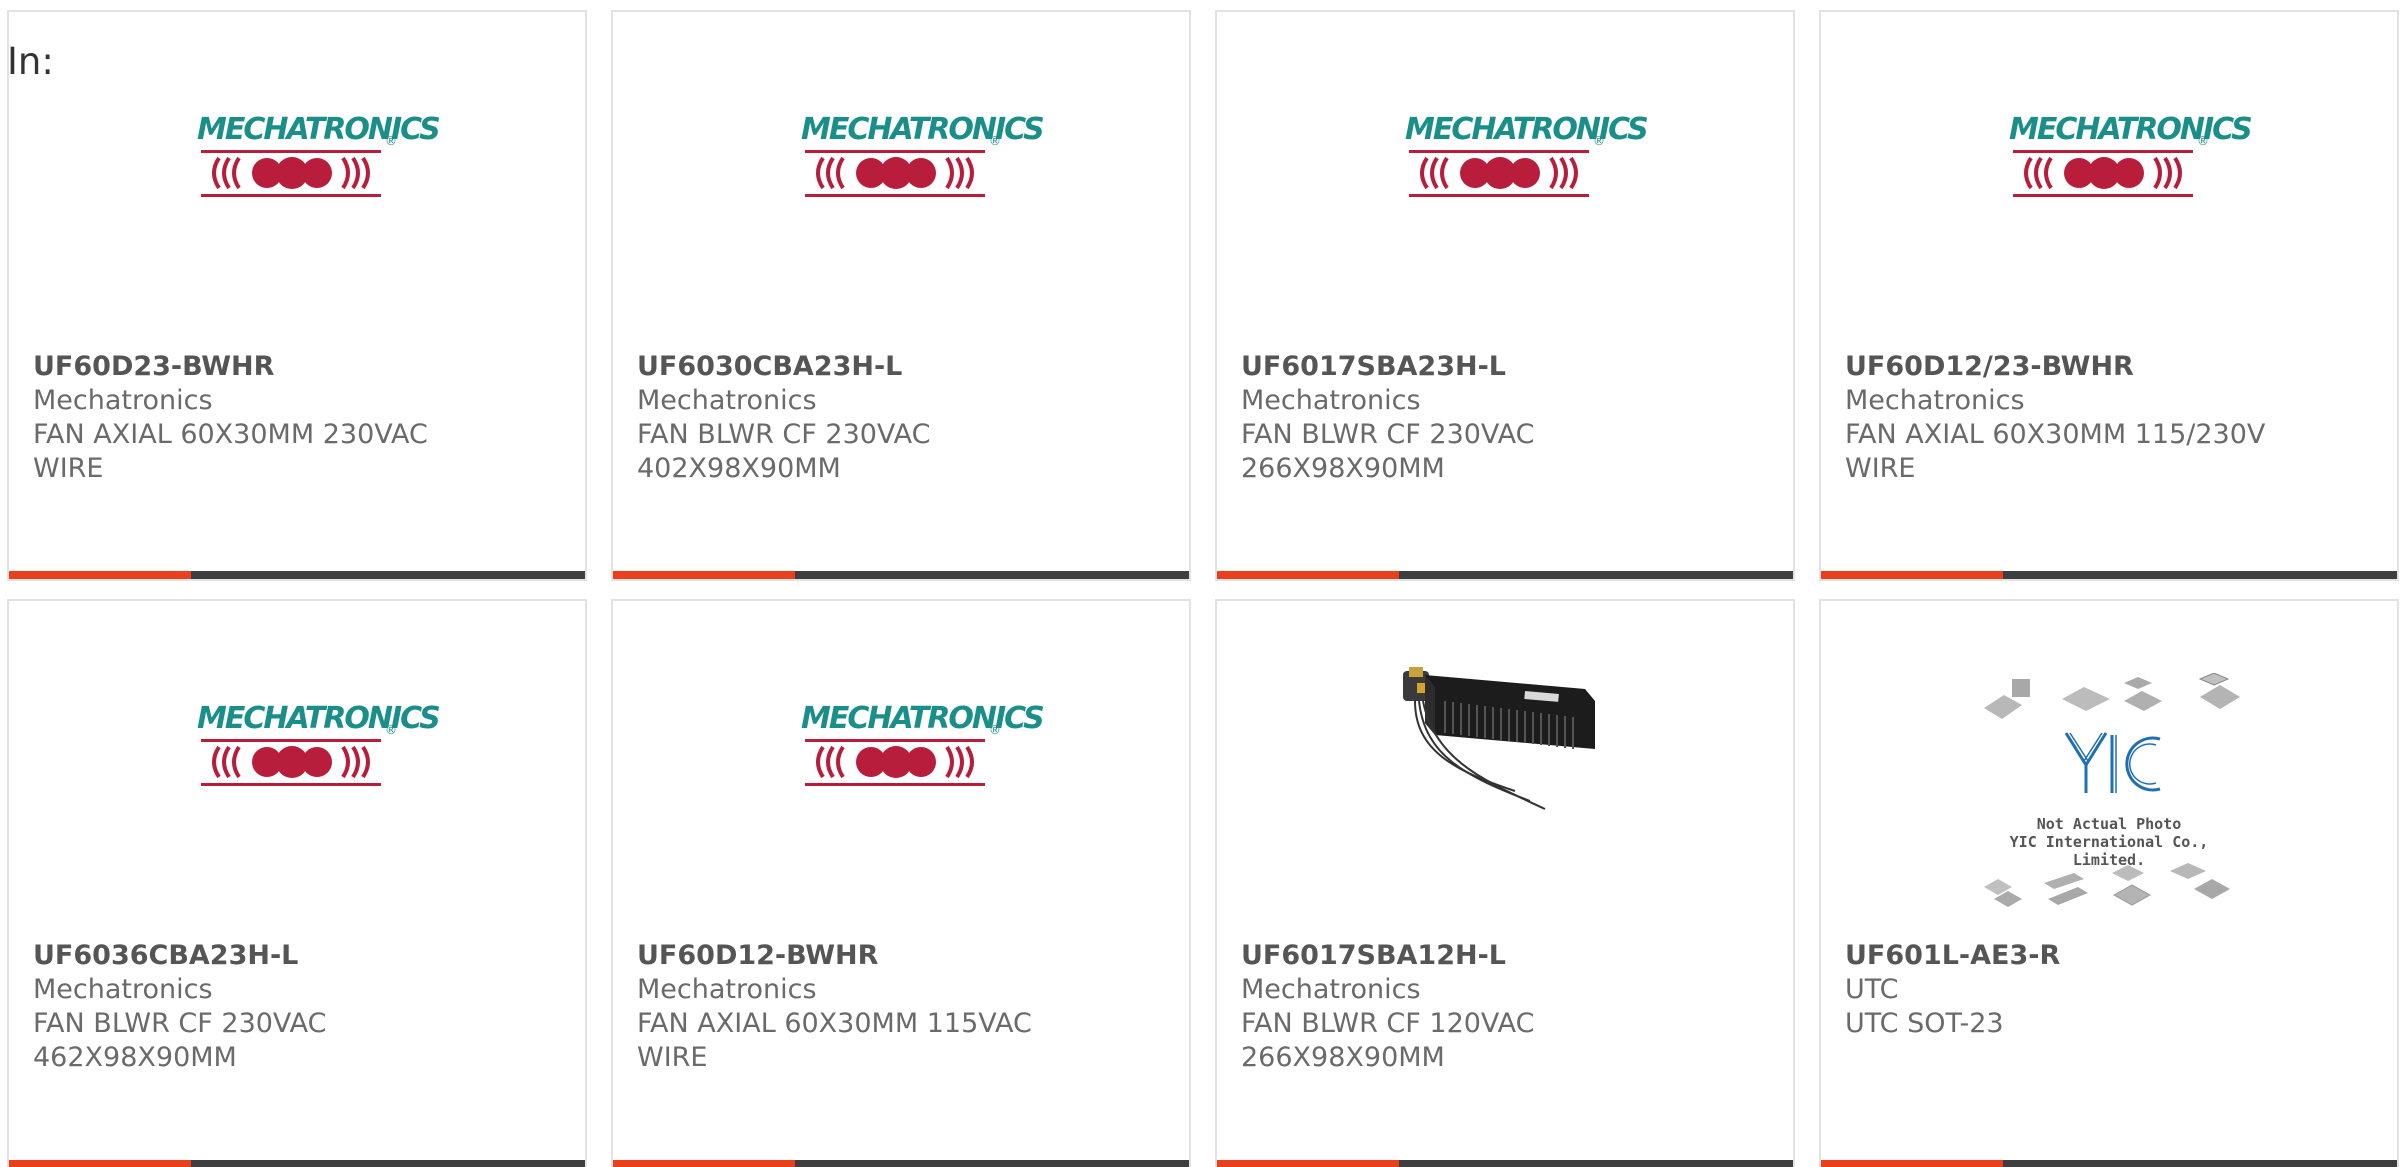 The image size is (2400, 1167). I want to click on description: FAN BLWR CF 230VAC 462X98X90MM, so click(180, 1040).